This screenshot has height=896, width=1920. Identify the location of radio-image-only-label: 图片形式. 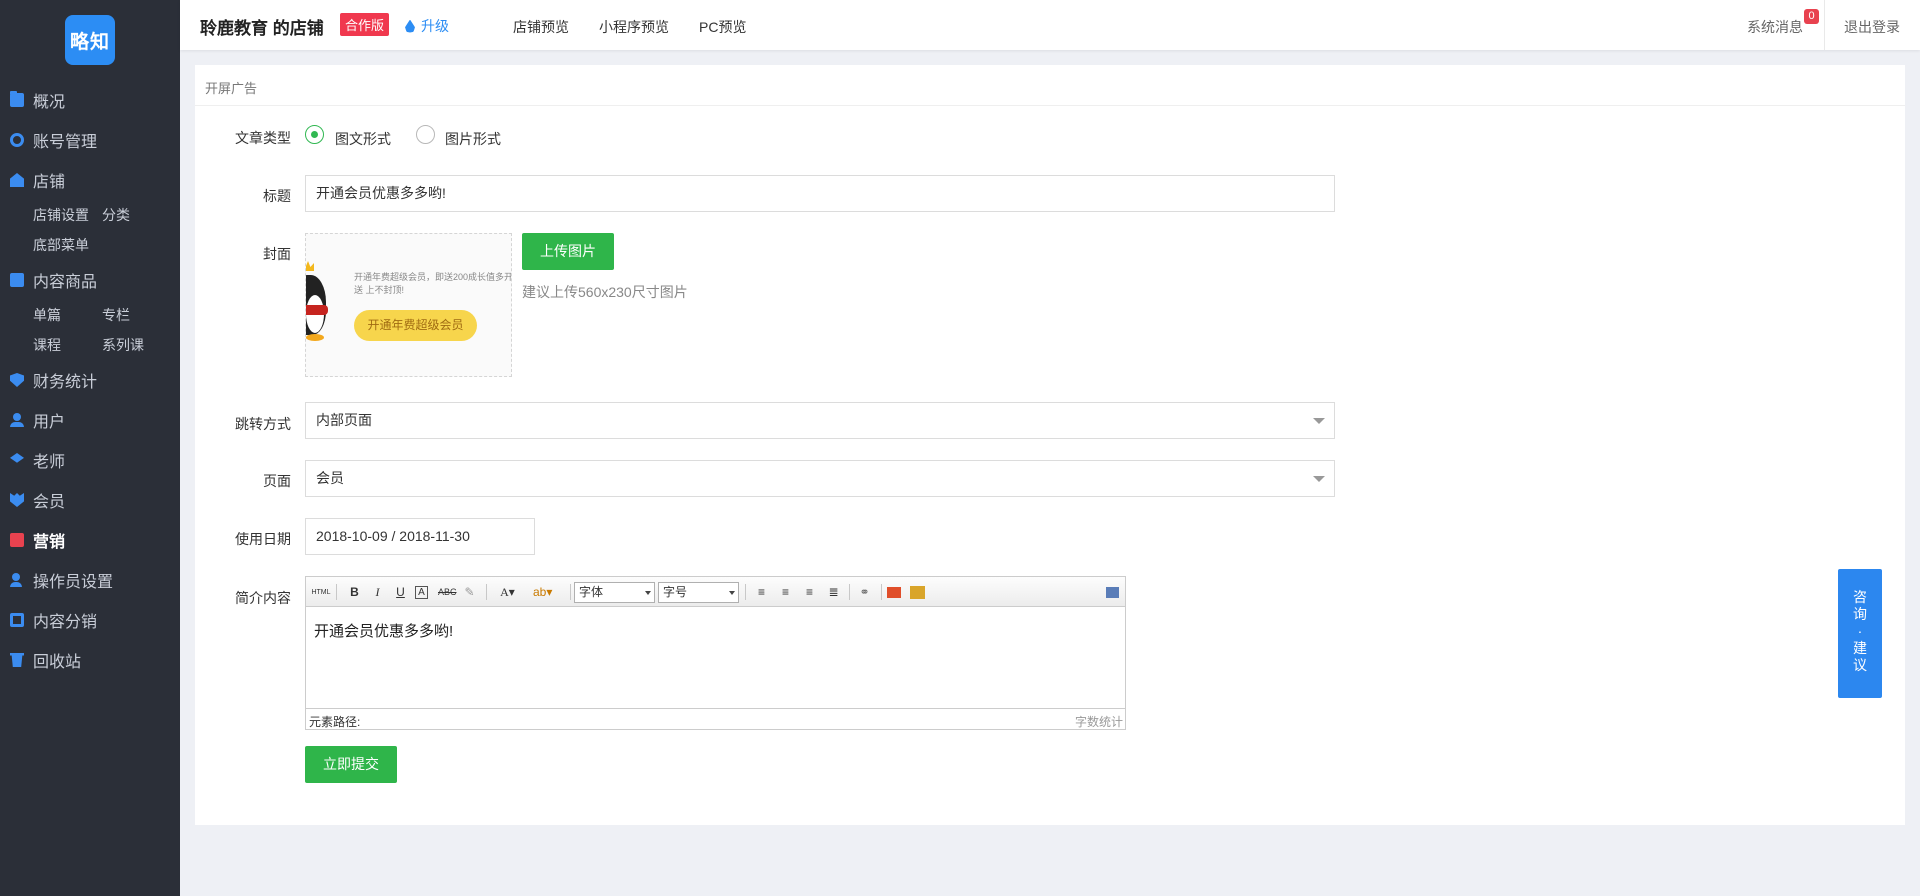
(473, 139).